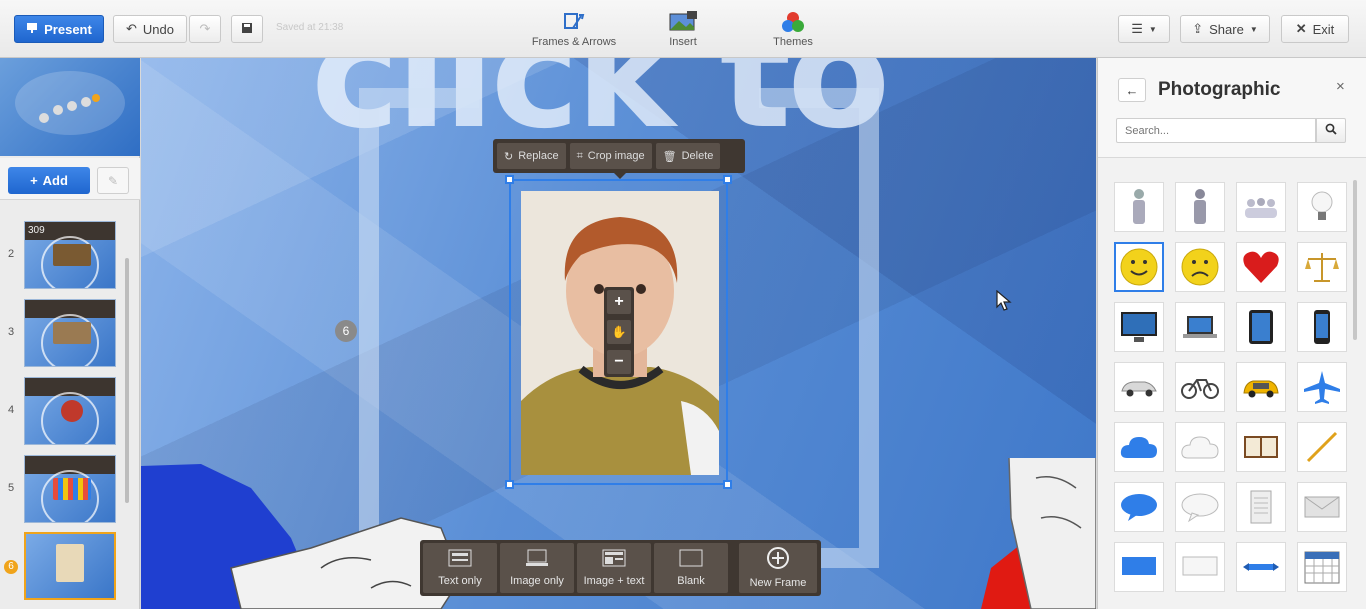  What do you see at coordinates (1216, 130) in the screenshot?
I see `search-input` at bounding box center [1216, 130].